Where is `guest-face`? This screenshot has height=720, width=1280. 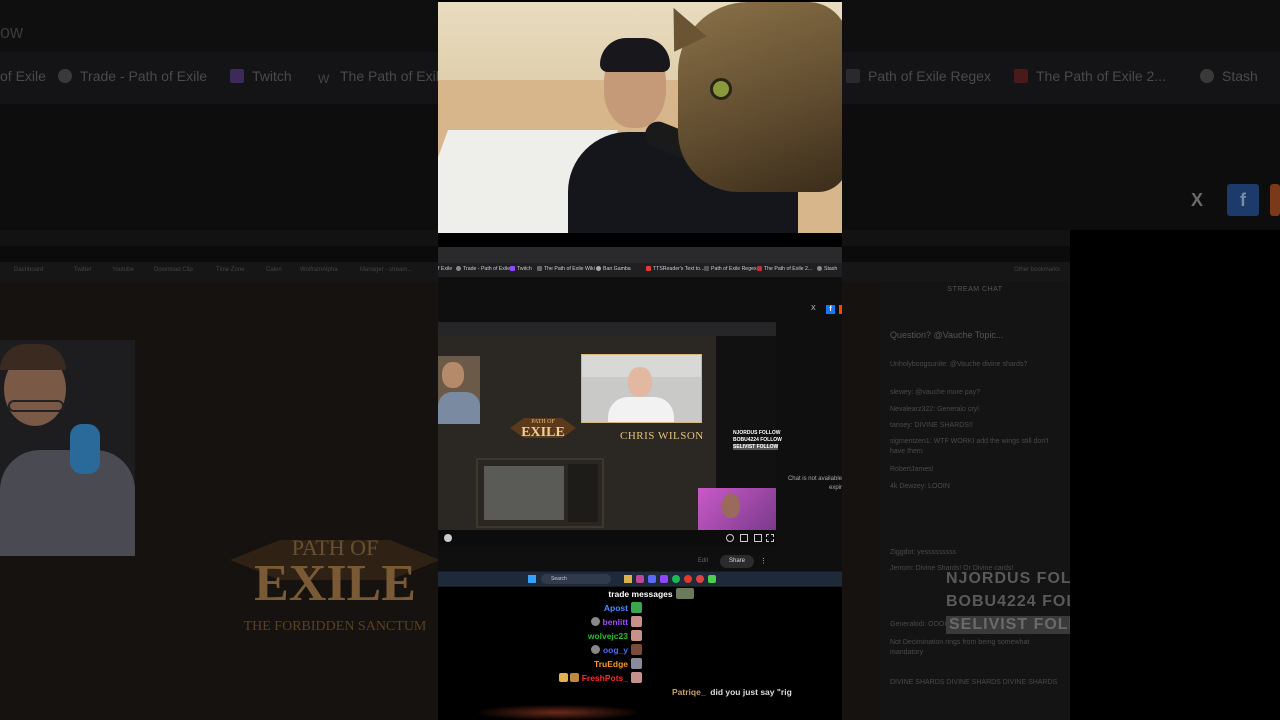
guest-face is located at coordinates (640, 382).